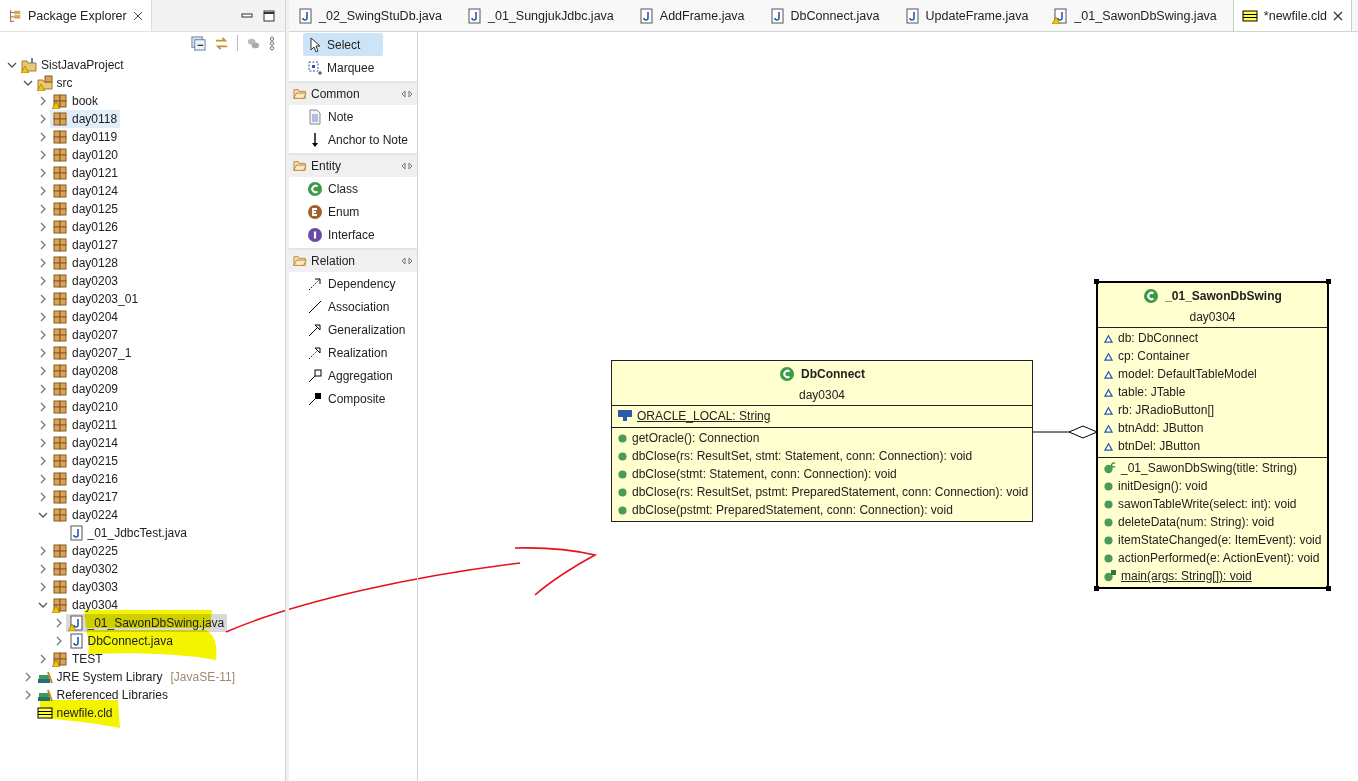  Describe the element at coordinates (86, 335) in the screenshot. I see `tree-item: day0207` at that location.